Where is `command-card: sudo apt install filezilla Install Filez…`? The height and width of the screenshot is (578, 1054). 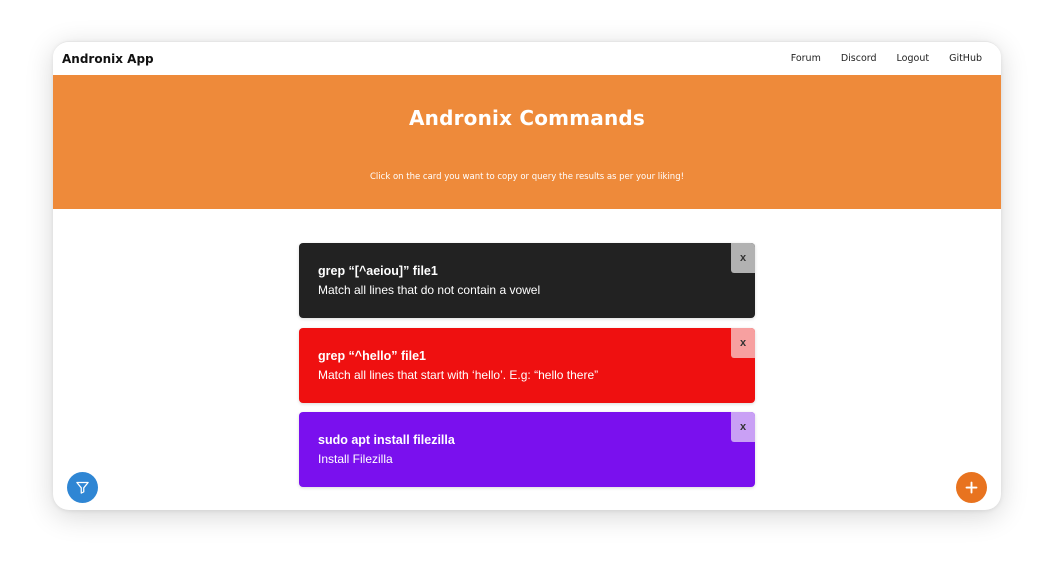 command-card: sudo apt install filezilla Install Filez… is located at coordinates (527, 449).